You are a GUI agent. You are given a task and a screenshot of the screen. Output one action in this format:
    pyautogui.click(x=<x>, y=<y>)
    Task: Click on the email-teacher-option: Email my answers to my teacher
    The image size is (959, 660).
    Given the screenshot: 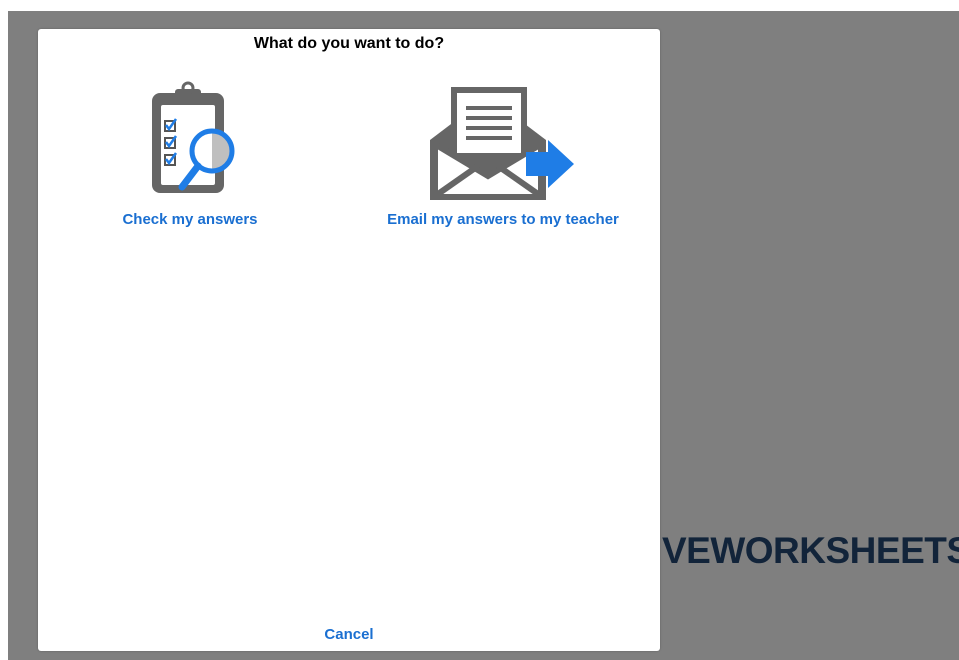 What is the action you would take?
    pyautogui.click(x=503, y=156)
    